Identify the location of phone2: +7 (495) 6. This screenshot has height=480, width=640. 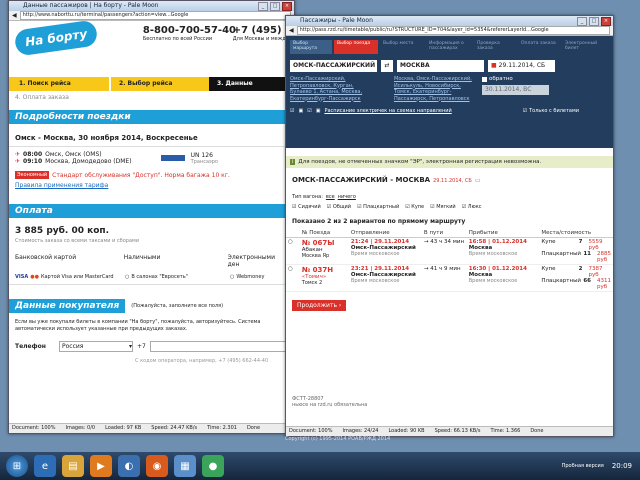
(262, 30).